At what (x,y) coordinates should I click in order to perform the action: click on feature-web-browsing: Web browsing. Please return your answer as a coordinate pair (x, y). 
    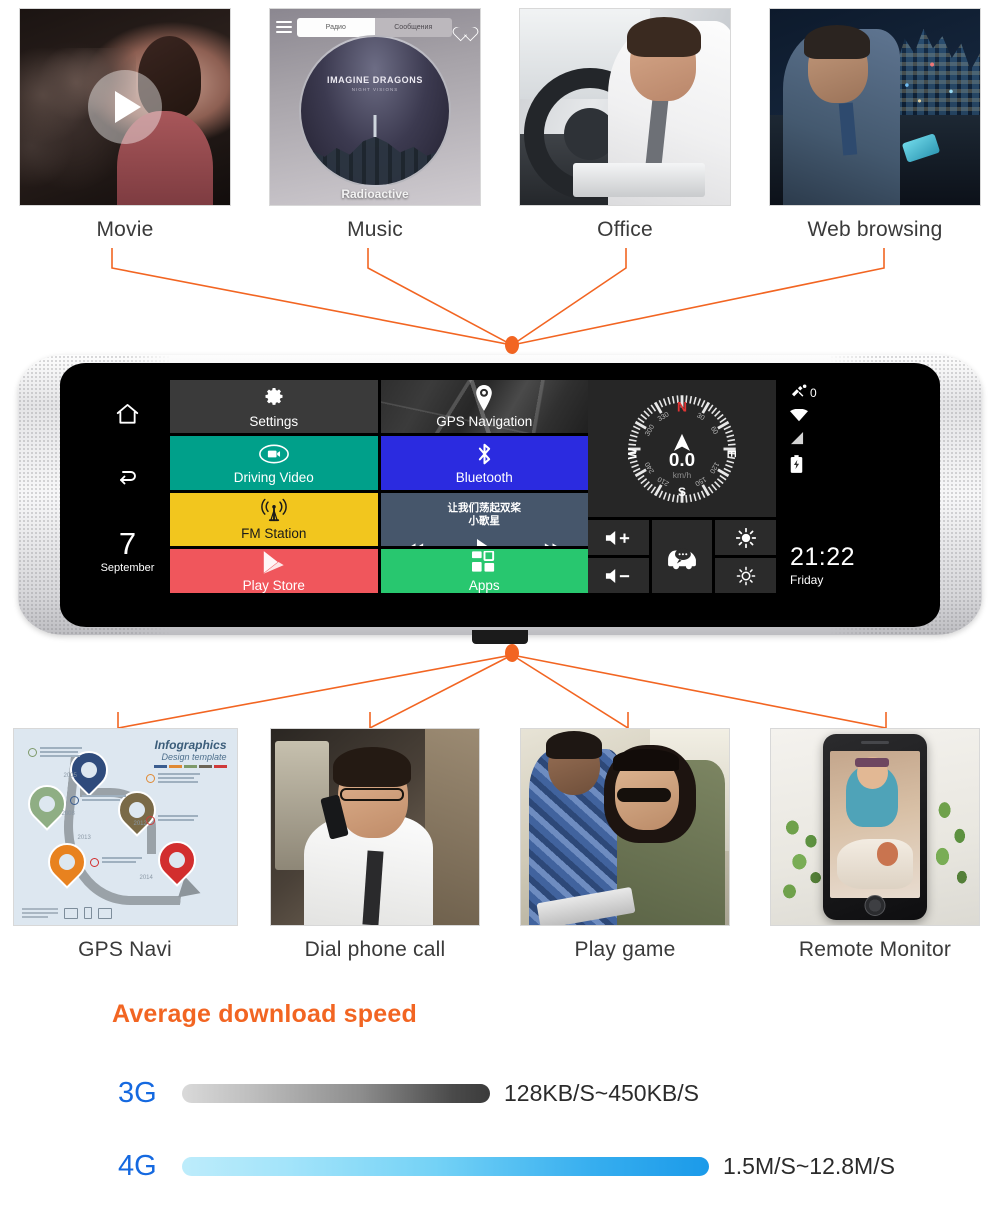
    Looking at the image, I should click on (875, 125).